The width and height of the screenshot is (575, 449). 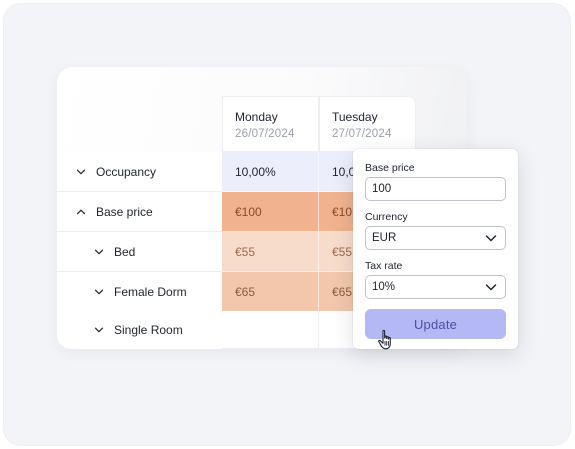 I want to click on row-label: Single Room, so click(x=148, y=330).